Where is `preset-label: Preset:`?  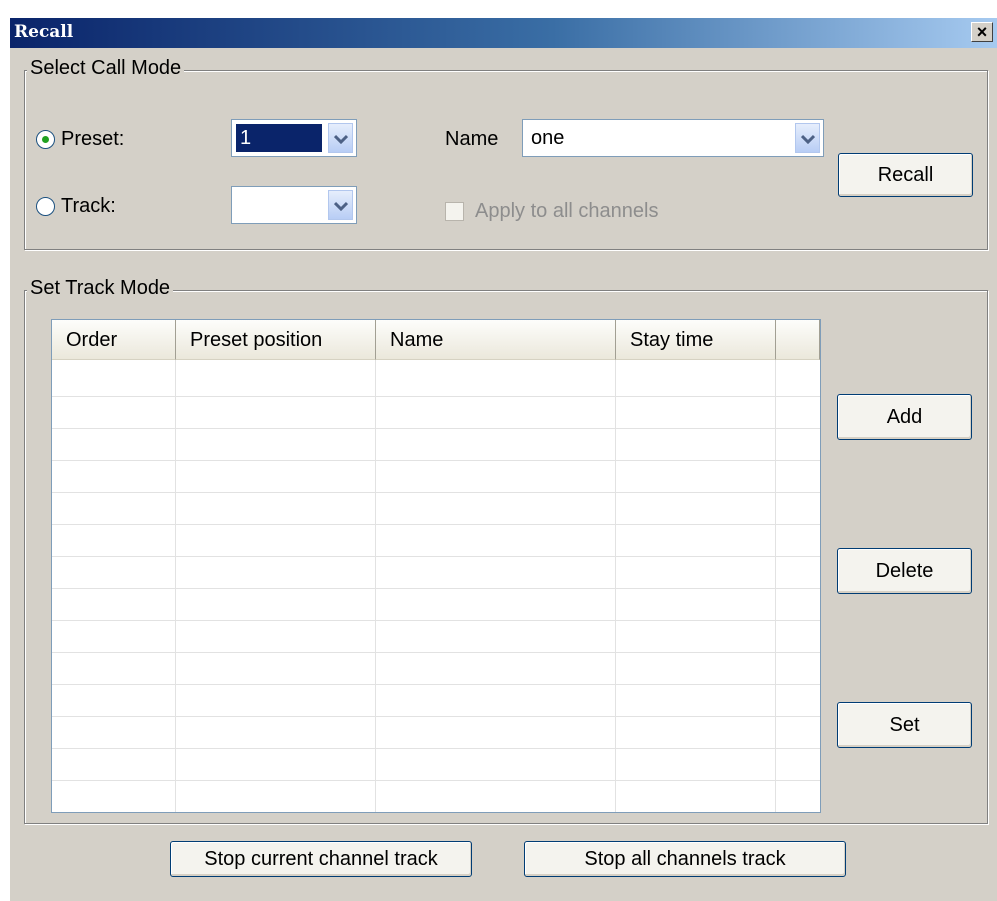 preset-label: Preset: is located at coordinates (93, 139).